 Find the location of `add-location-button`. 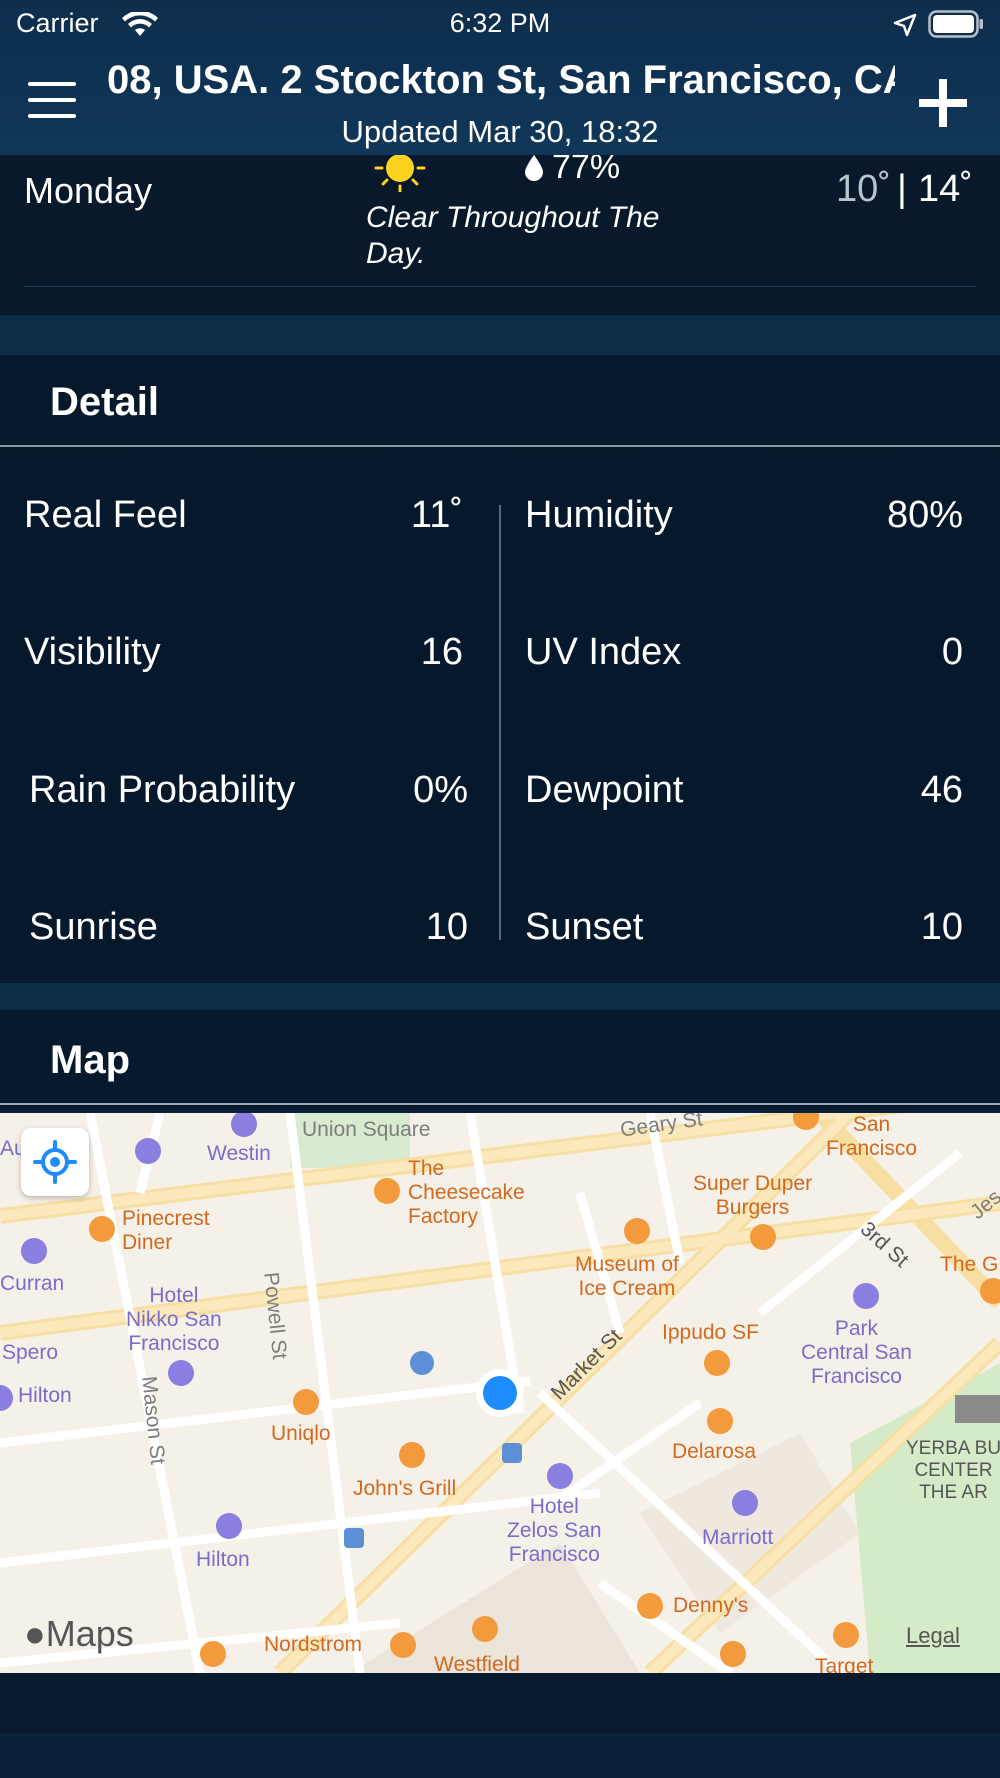

add-location-button is located at coordinates (943, 103).